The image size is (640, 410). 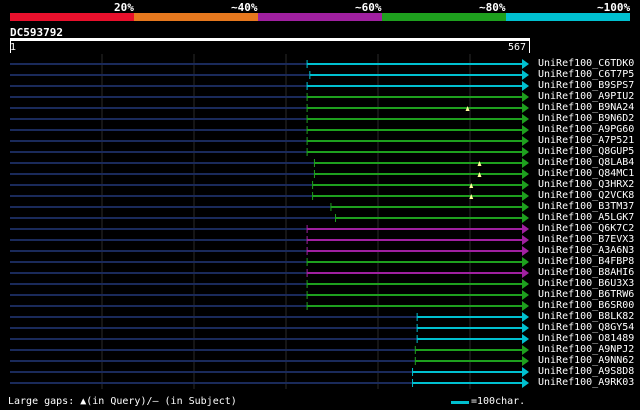 What do you see at coordinates (586, 240) in the screenshot?
I see `hit-label: UniRef100_B7EVX3` at bounding box center [586, 240].